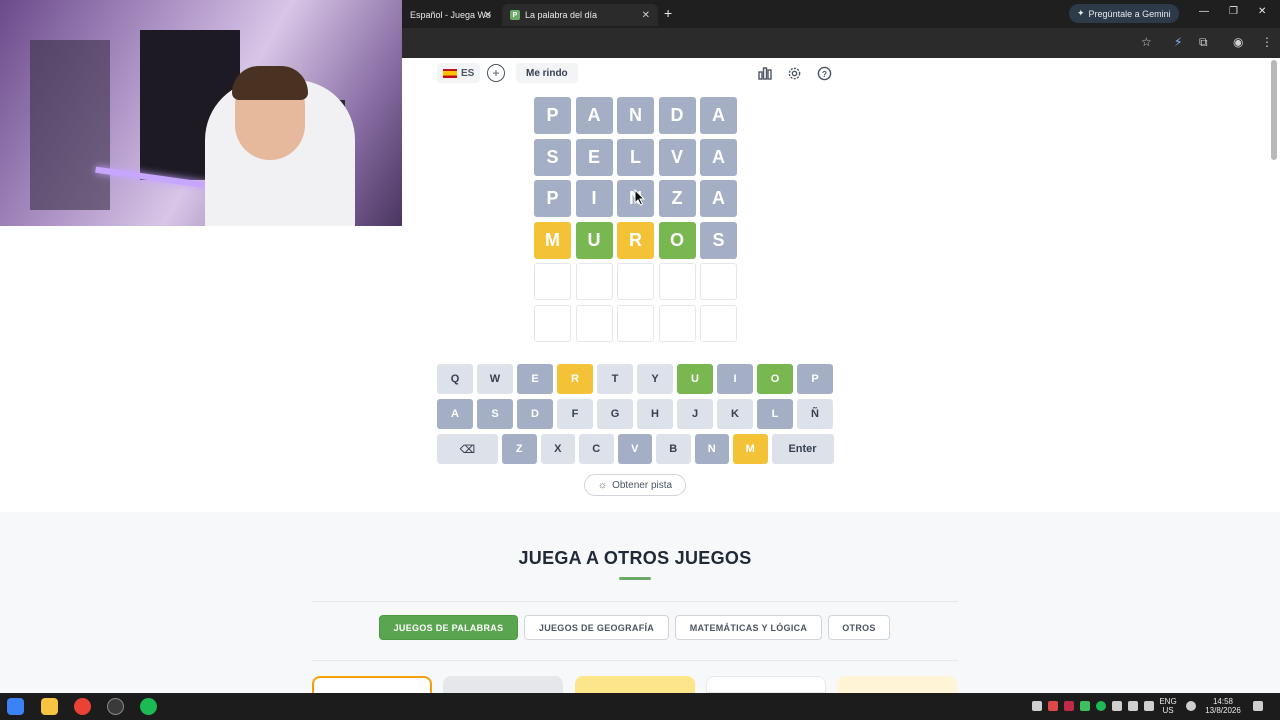 This screenshot has height=720, width=1280. Describe the element at coordinates (1274, 110) in the screenshot. I see `page-scrollbar` at that location.